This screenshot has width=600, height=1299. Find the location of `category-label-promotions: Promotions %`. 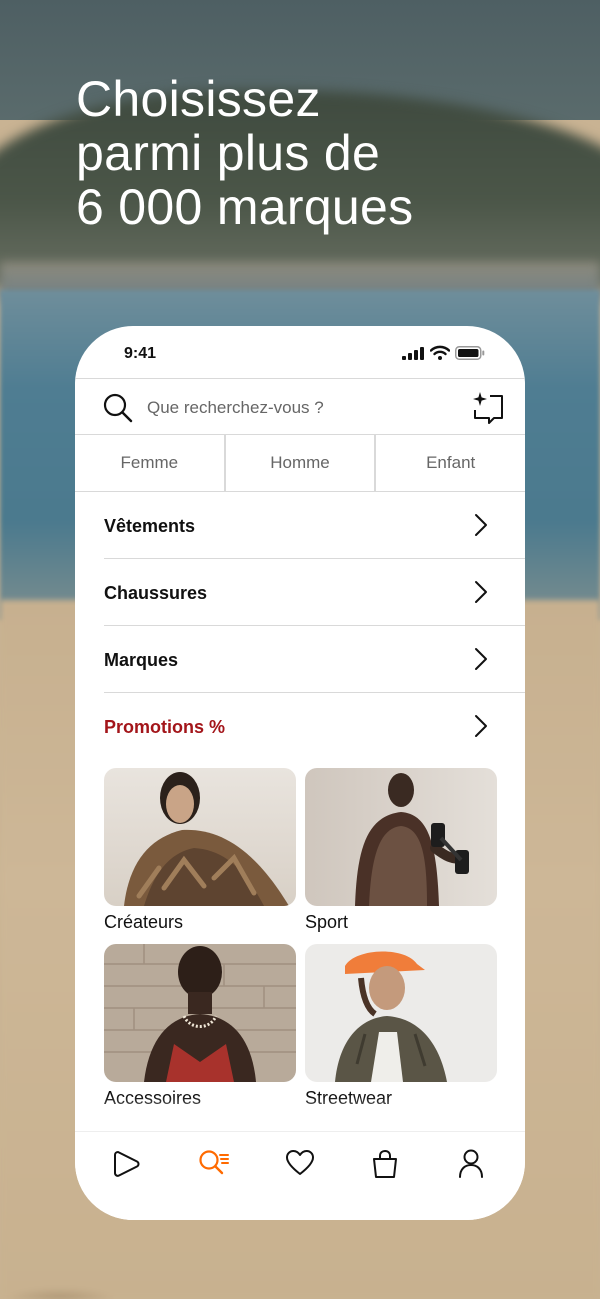

category-label-promotions: Promotions % is located at coordinates (165, 727).